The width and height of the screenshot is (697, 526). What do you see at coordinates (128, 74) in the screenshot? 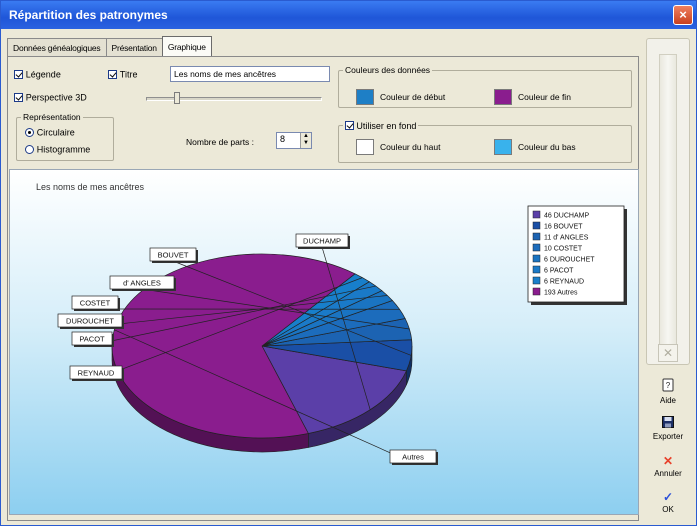
I see `title-label: Titre` at bounding box center [128, 74].